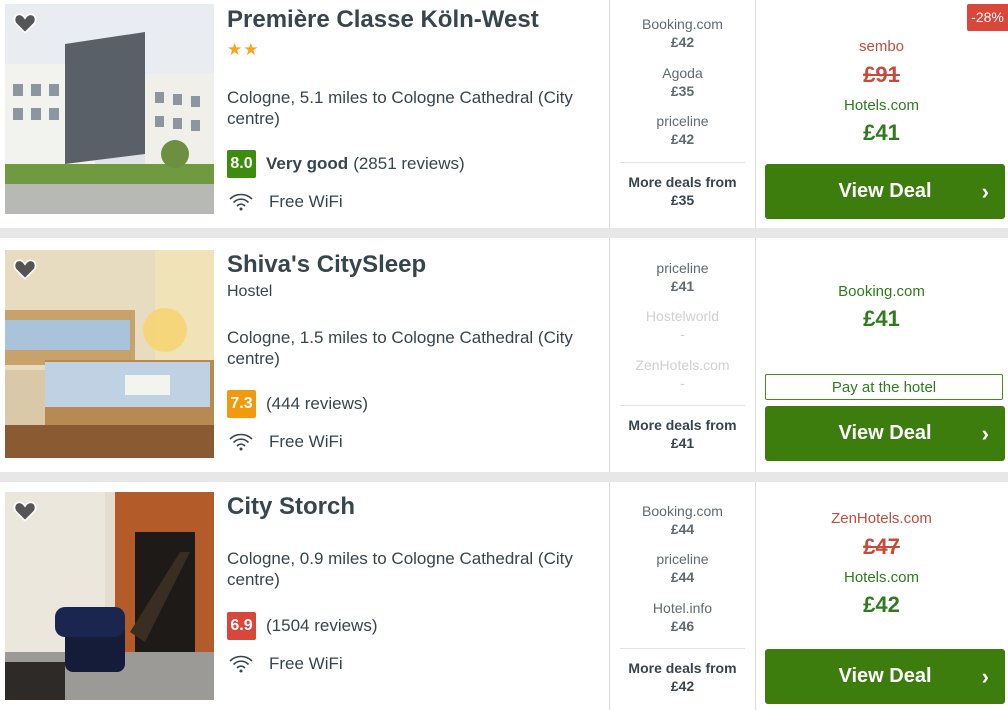 This screenshot has height=710, width=1008. What do you see at coordinates (682, 200) in the screenshot?
I see `more-deals-price: £35` at bounding box center [682, 200].